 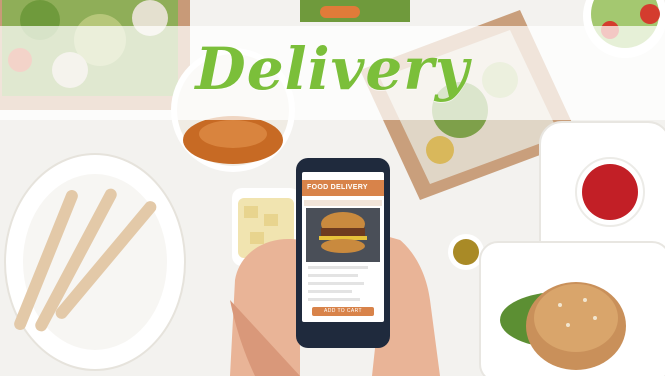 What do you see at coordinates (337, 187) in the screenshot?
I see `phone-app-title: FOOD DELIVERY` at bounding box center [337, 187].